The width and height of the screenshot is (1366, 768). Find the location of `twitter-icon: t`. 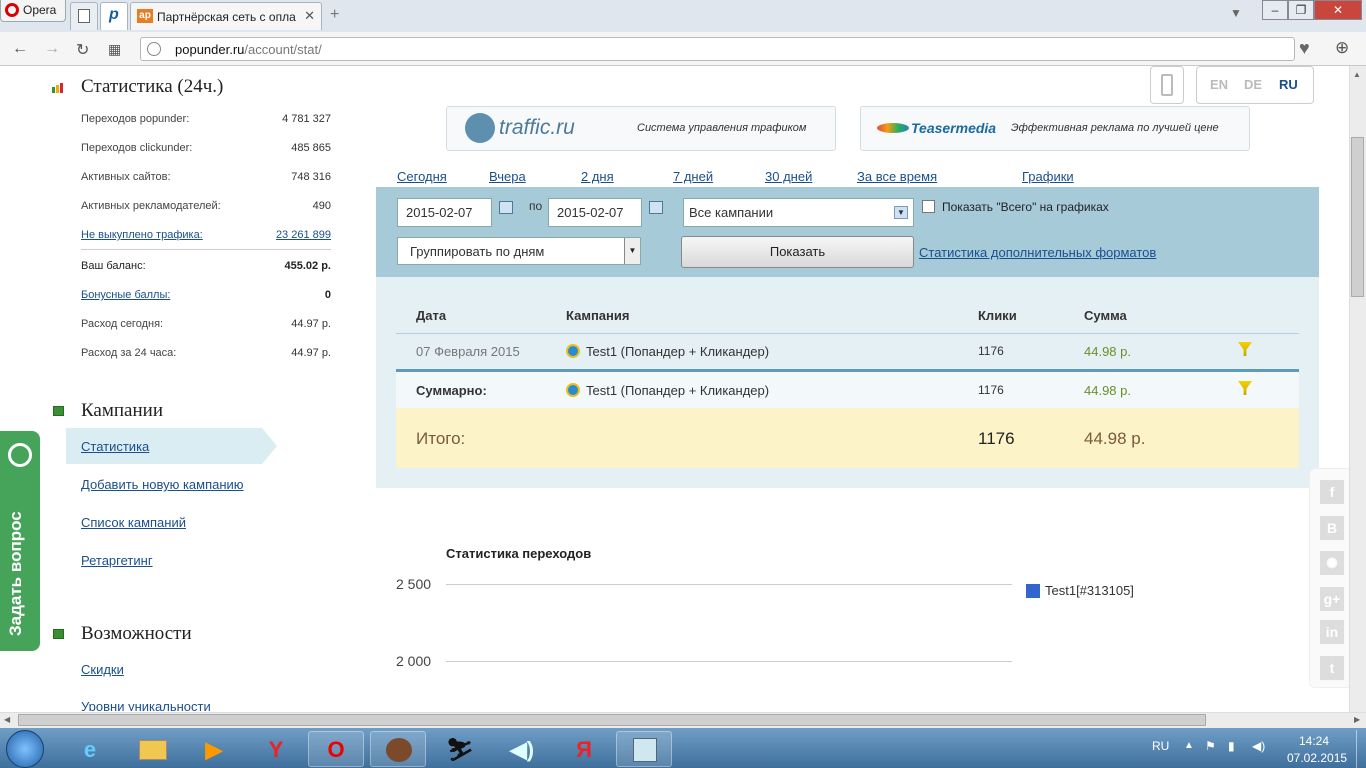

twitter-icon: t is located at coordinates (1332, 668).